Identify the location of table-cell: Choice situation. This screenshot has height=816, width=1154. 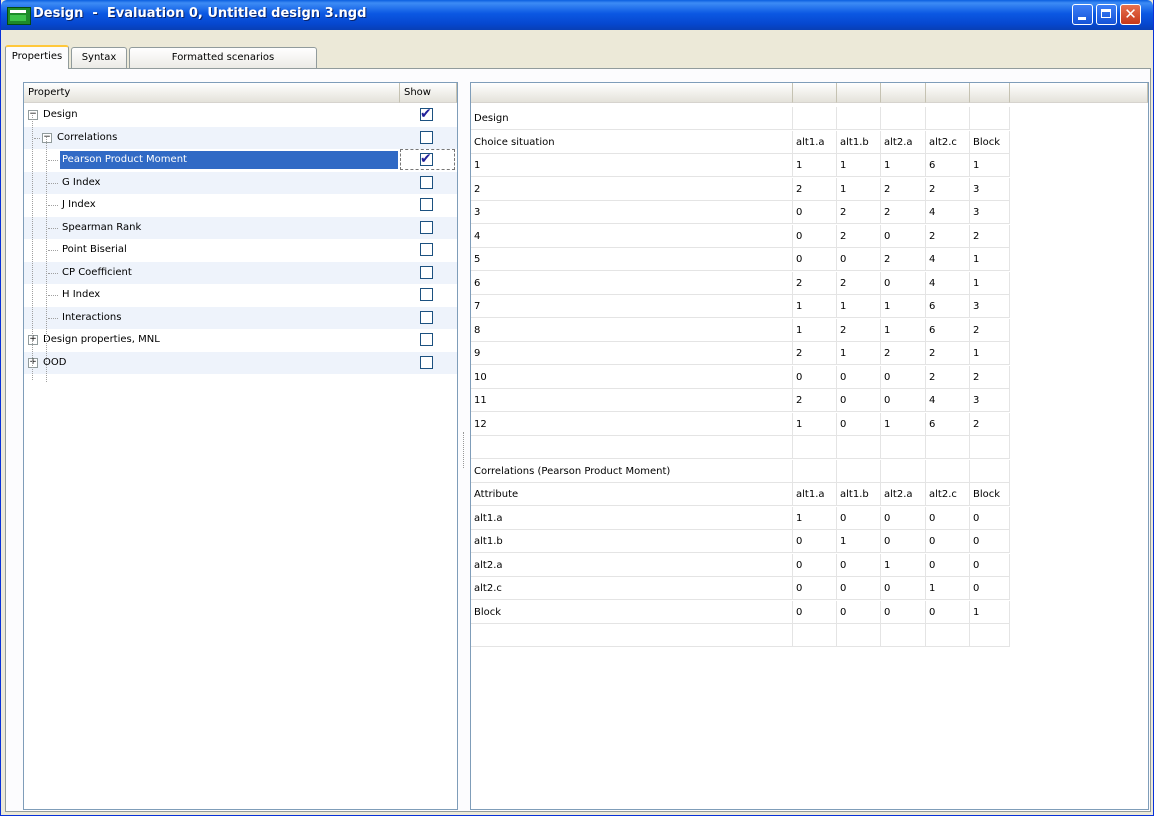
(632, 142).